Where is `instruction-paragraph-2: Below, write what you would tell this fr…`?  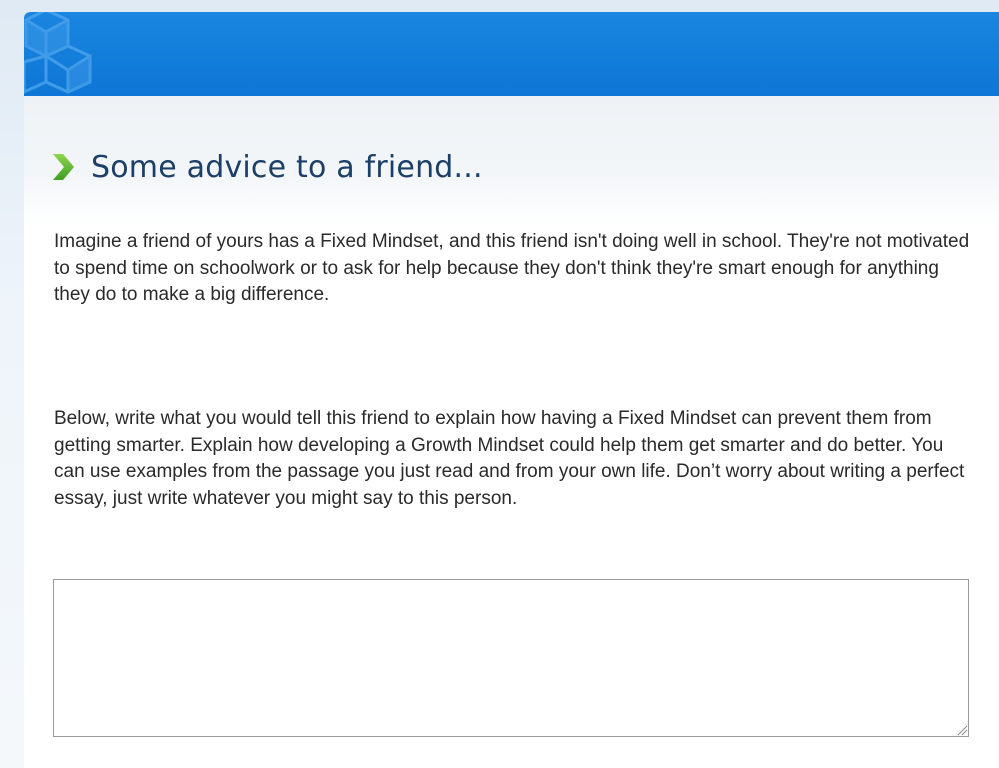 instruction-paragraph-2: Below, write what you would tell this fr… is located at coordinates (509, 458).